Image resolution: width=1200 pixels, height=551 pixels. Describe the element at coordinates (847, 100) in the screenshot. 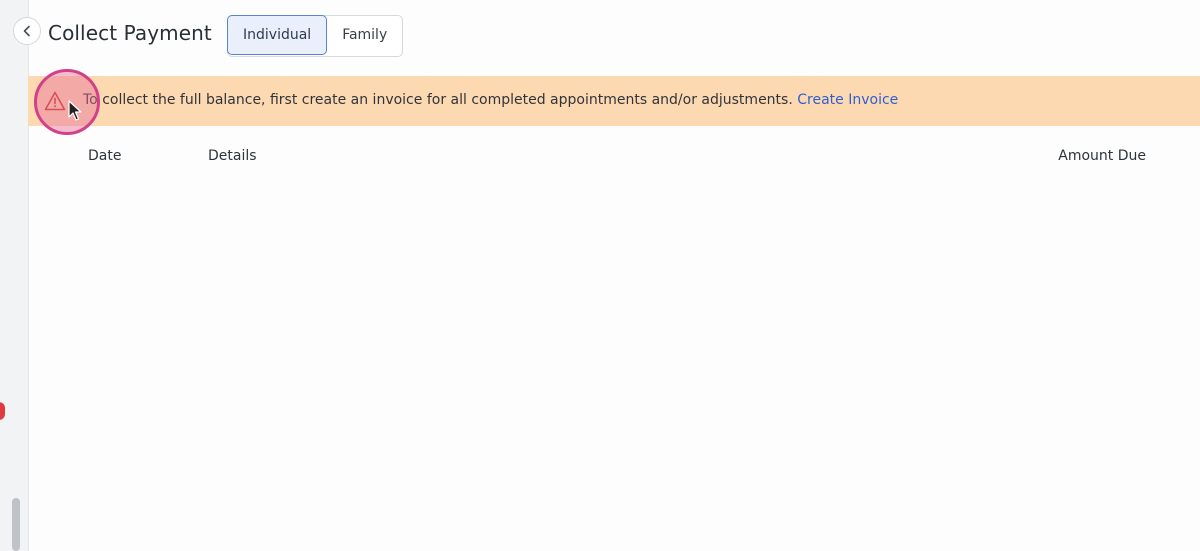

I see `create-invoice-link: Create Invoice` at that location.